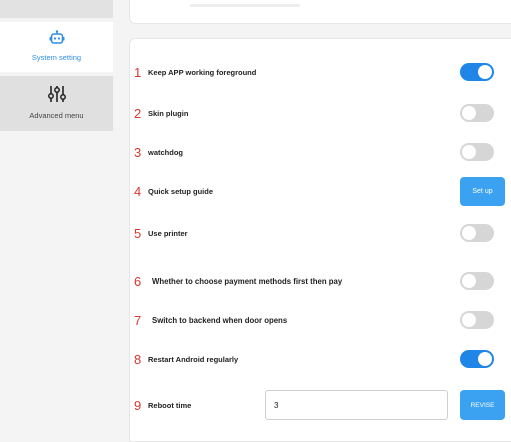 Image resolution: width=511 pixels, height=442 pixels. I want to click on setting-row-restart-android: 8 Restart Android regularly, so click(322, 359).